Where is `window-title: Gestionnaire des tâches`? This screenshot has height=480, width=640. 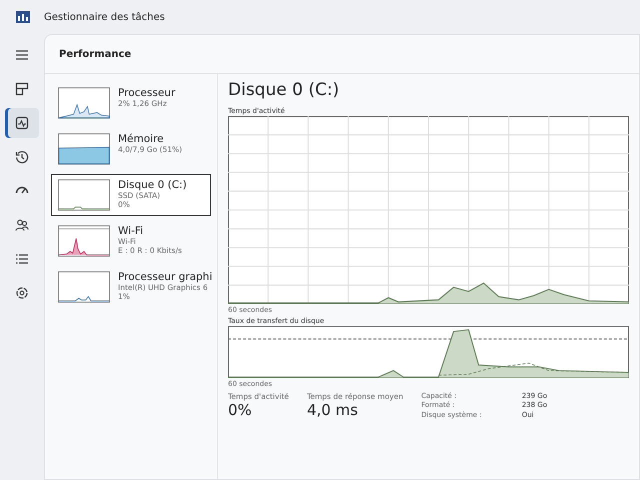 window-title: Gestionnaire des tâches is located at coordinates (104, 17).